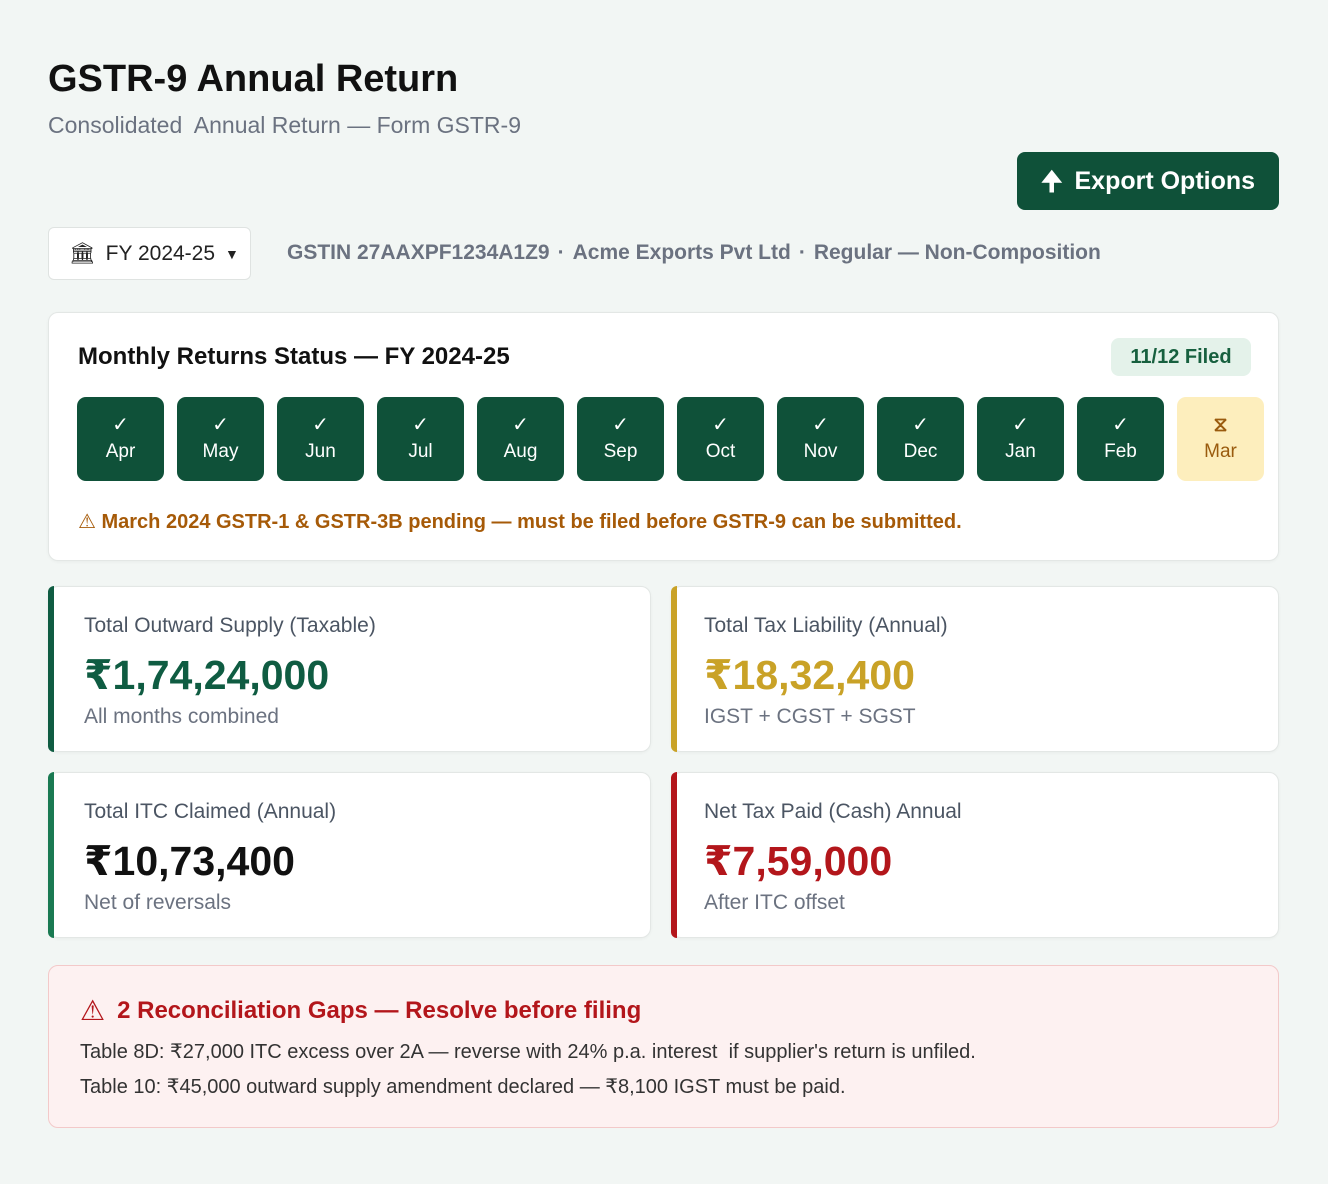 This screenshot has height=1184, width=1328. What do you see at coordinates (420, 439) in the screenshot?
I see `month-tile-jul: ✓ Jul` at bounding box center [420, 439].